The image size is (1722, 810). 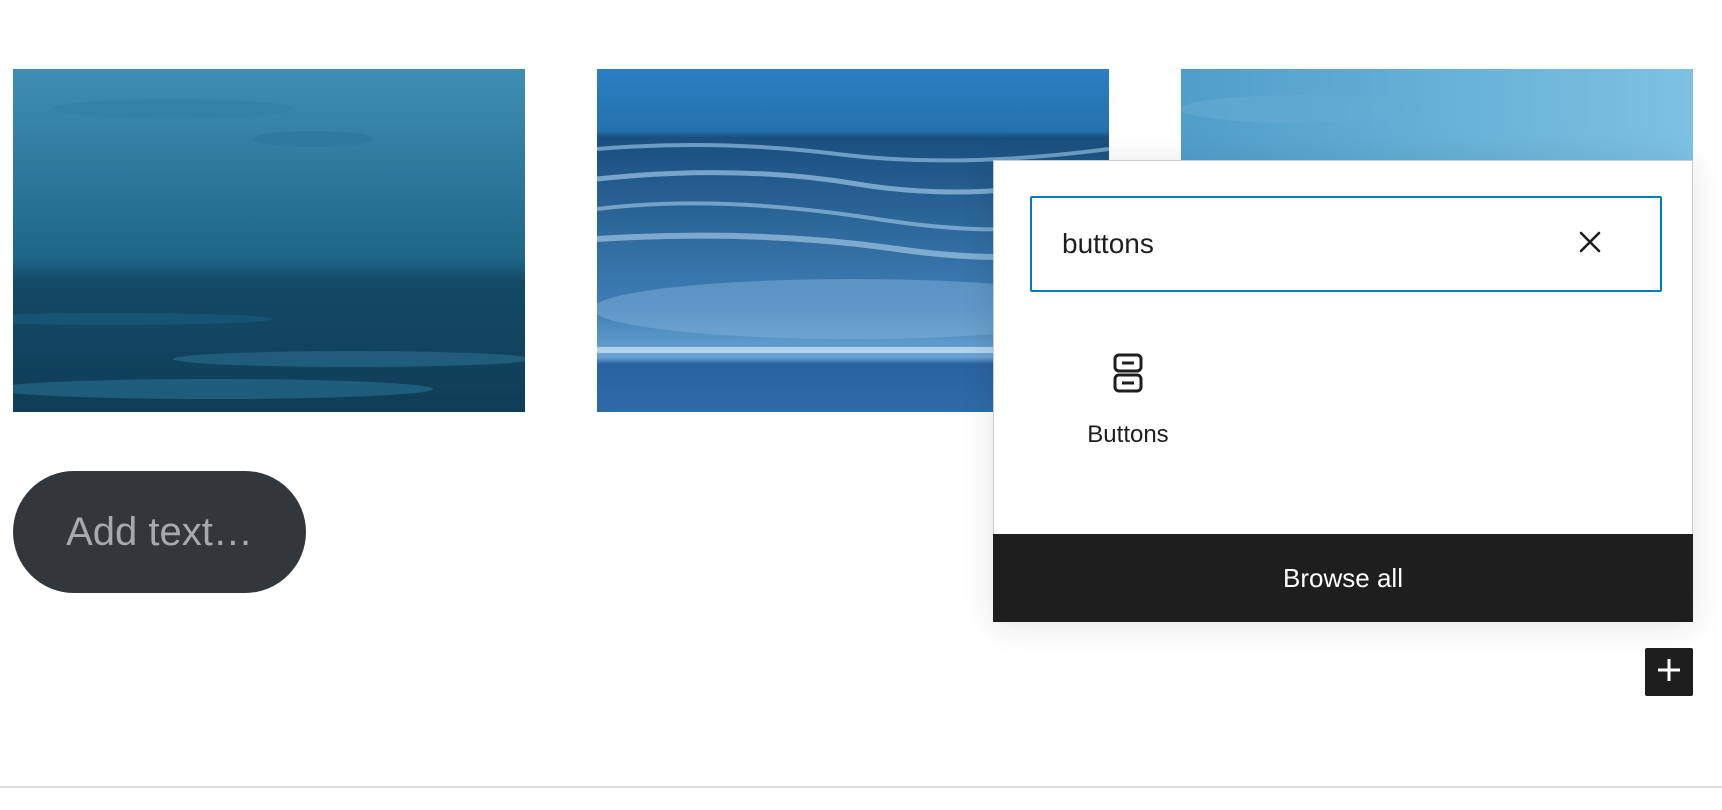 What do you see at coordinates (1343, 578) in the screenshot?
I see `browse-all-button: Browse all` at bounding box center [1343, 578].